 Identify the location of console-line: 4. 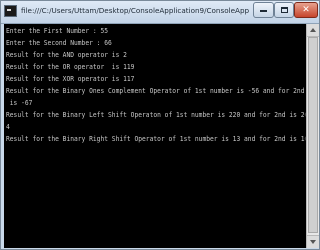
(8, 126).